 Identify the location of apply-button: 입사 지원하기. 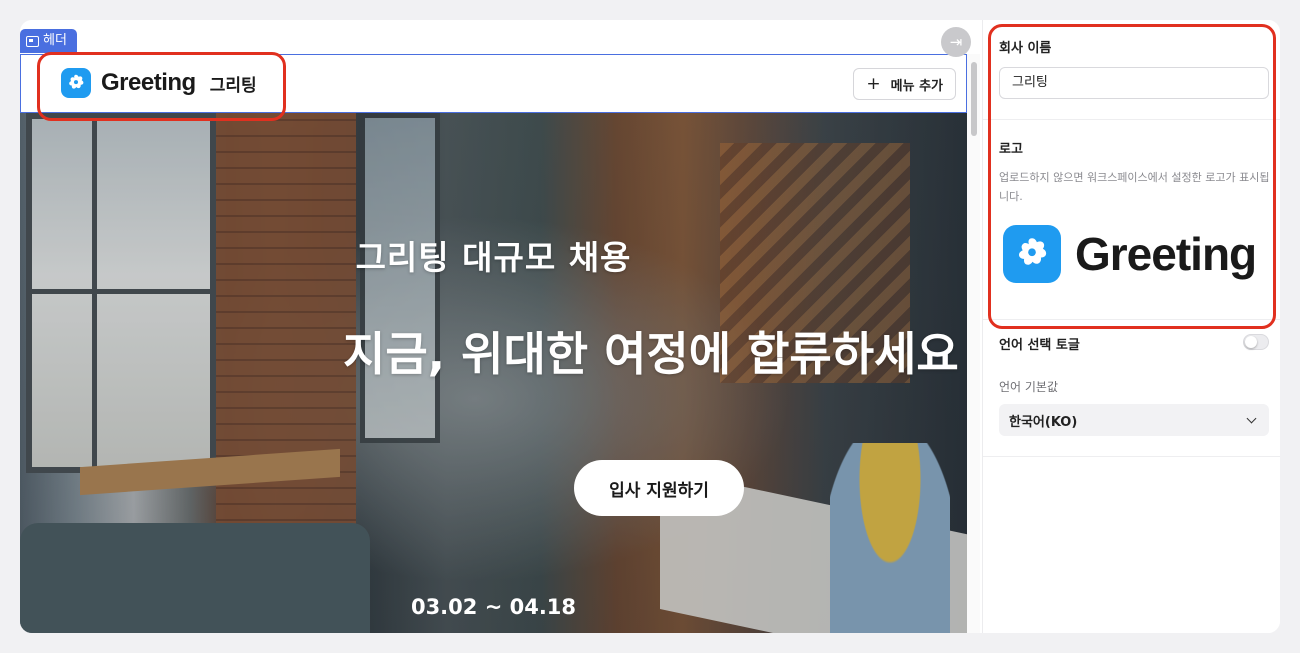
(659, 488).